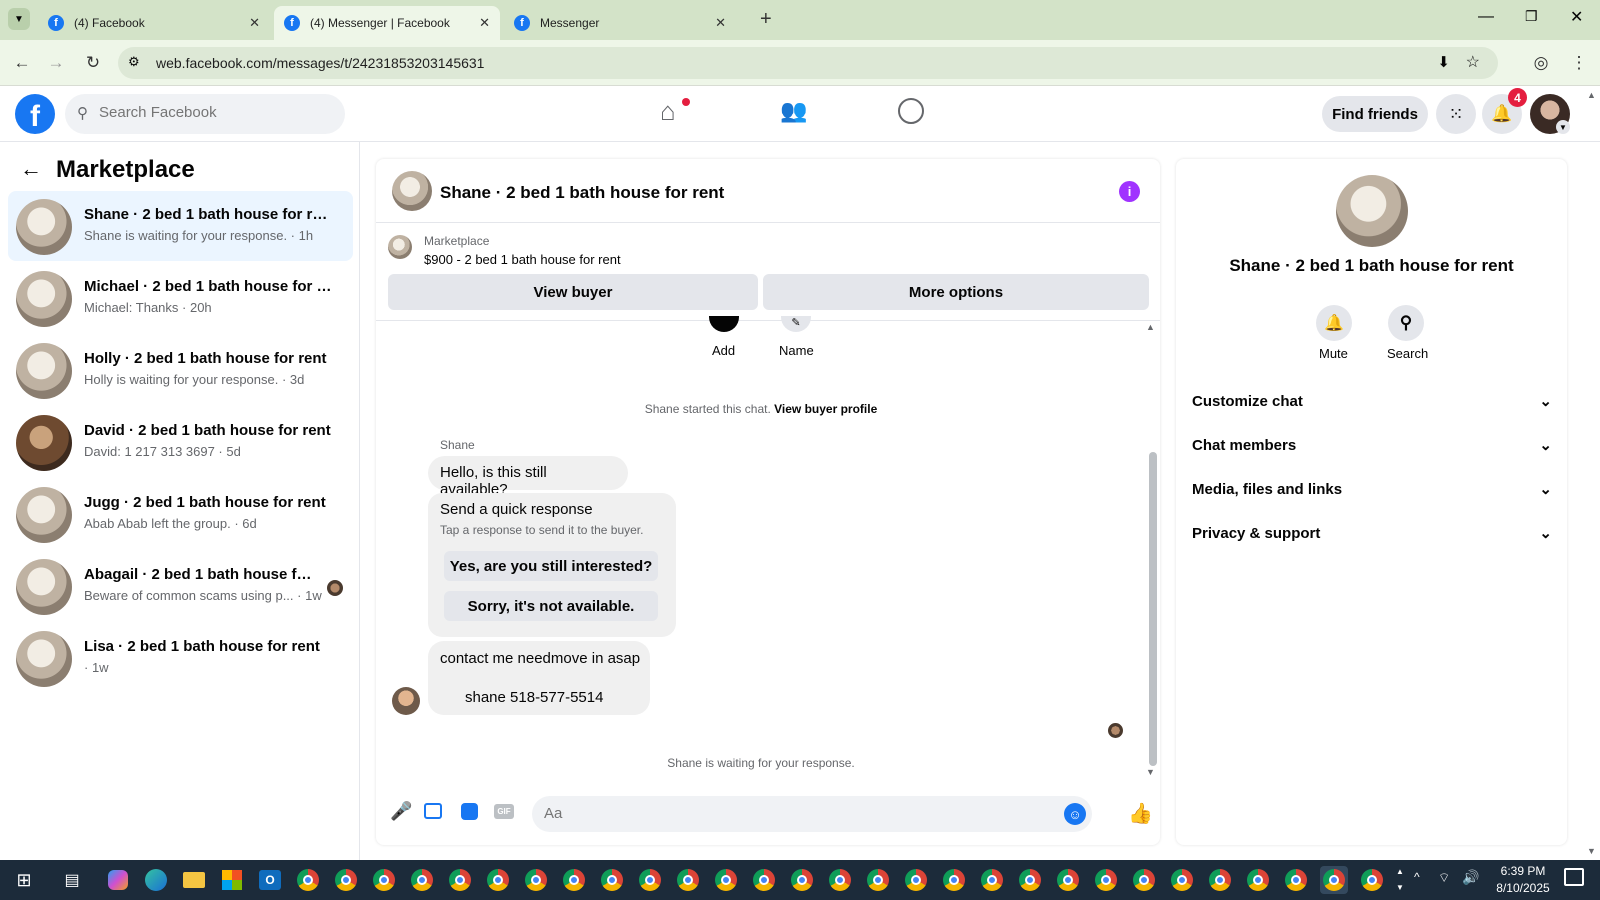 This screenshot has height=900, width=1600. I want to click on task-view-icon: ▤, so click(72, 880).